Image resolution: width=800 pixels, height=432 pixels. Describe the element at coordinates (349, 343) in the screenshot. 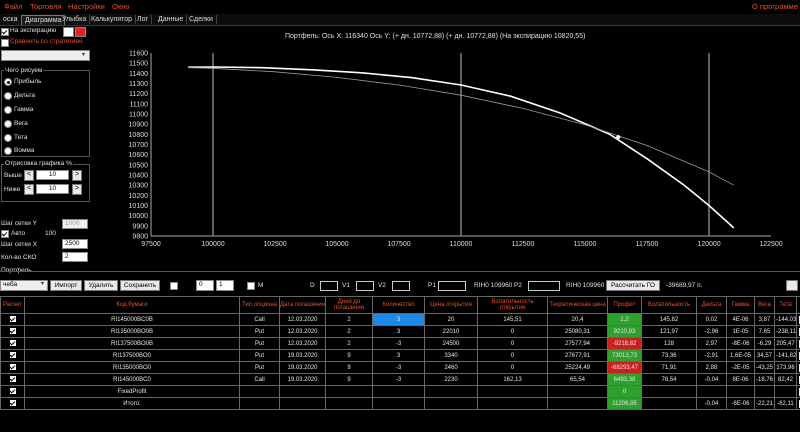

I see `table-cell: 2` at that location.